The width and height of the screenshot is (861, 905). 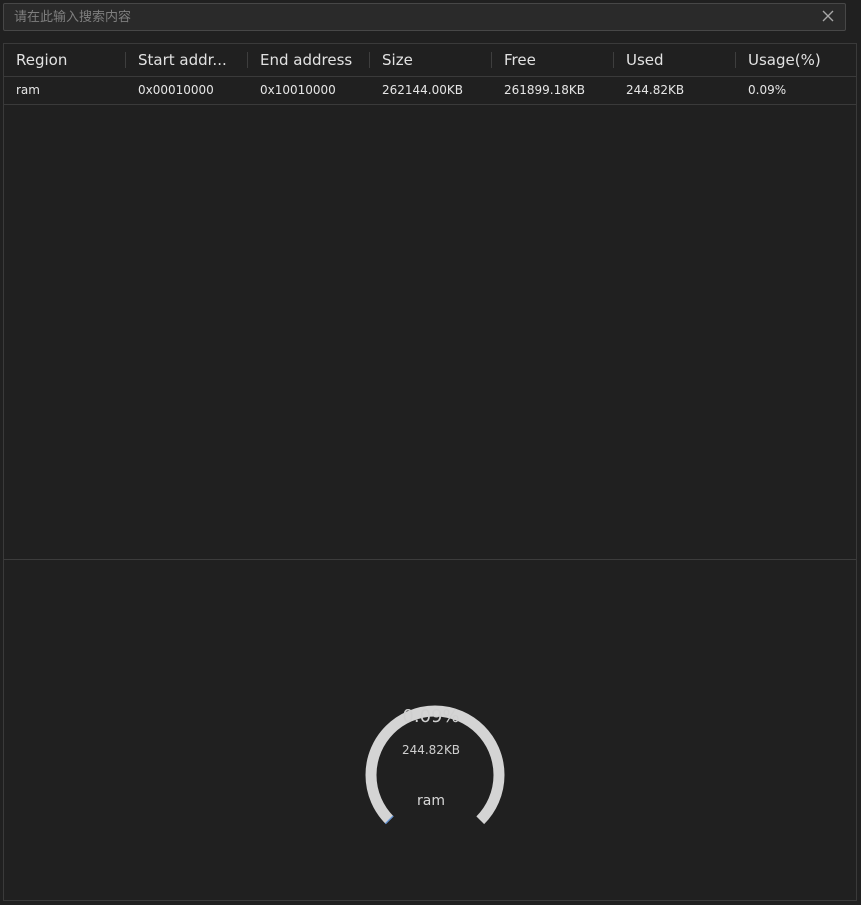 What do you see at coordinates (430, 559) in the screenshot?
I see `panel-divider` at bounding box center [430, 559].